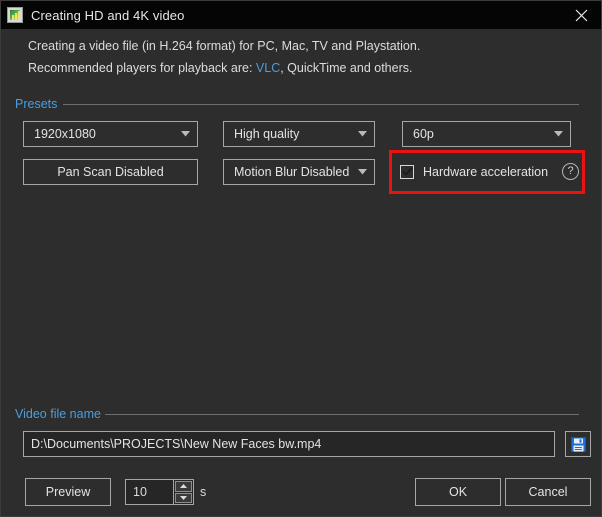 The image size is (602, 517). Describe the element at coordinates (203, 492) in the screenshot. I see `duration-unit-label: s` at that location.